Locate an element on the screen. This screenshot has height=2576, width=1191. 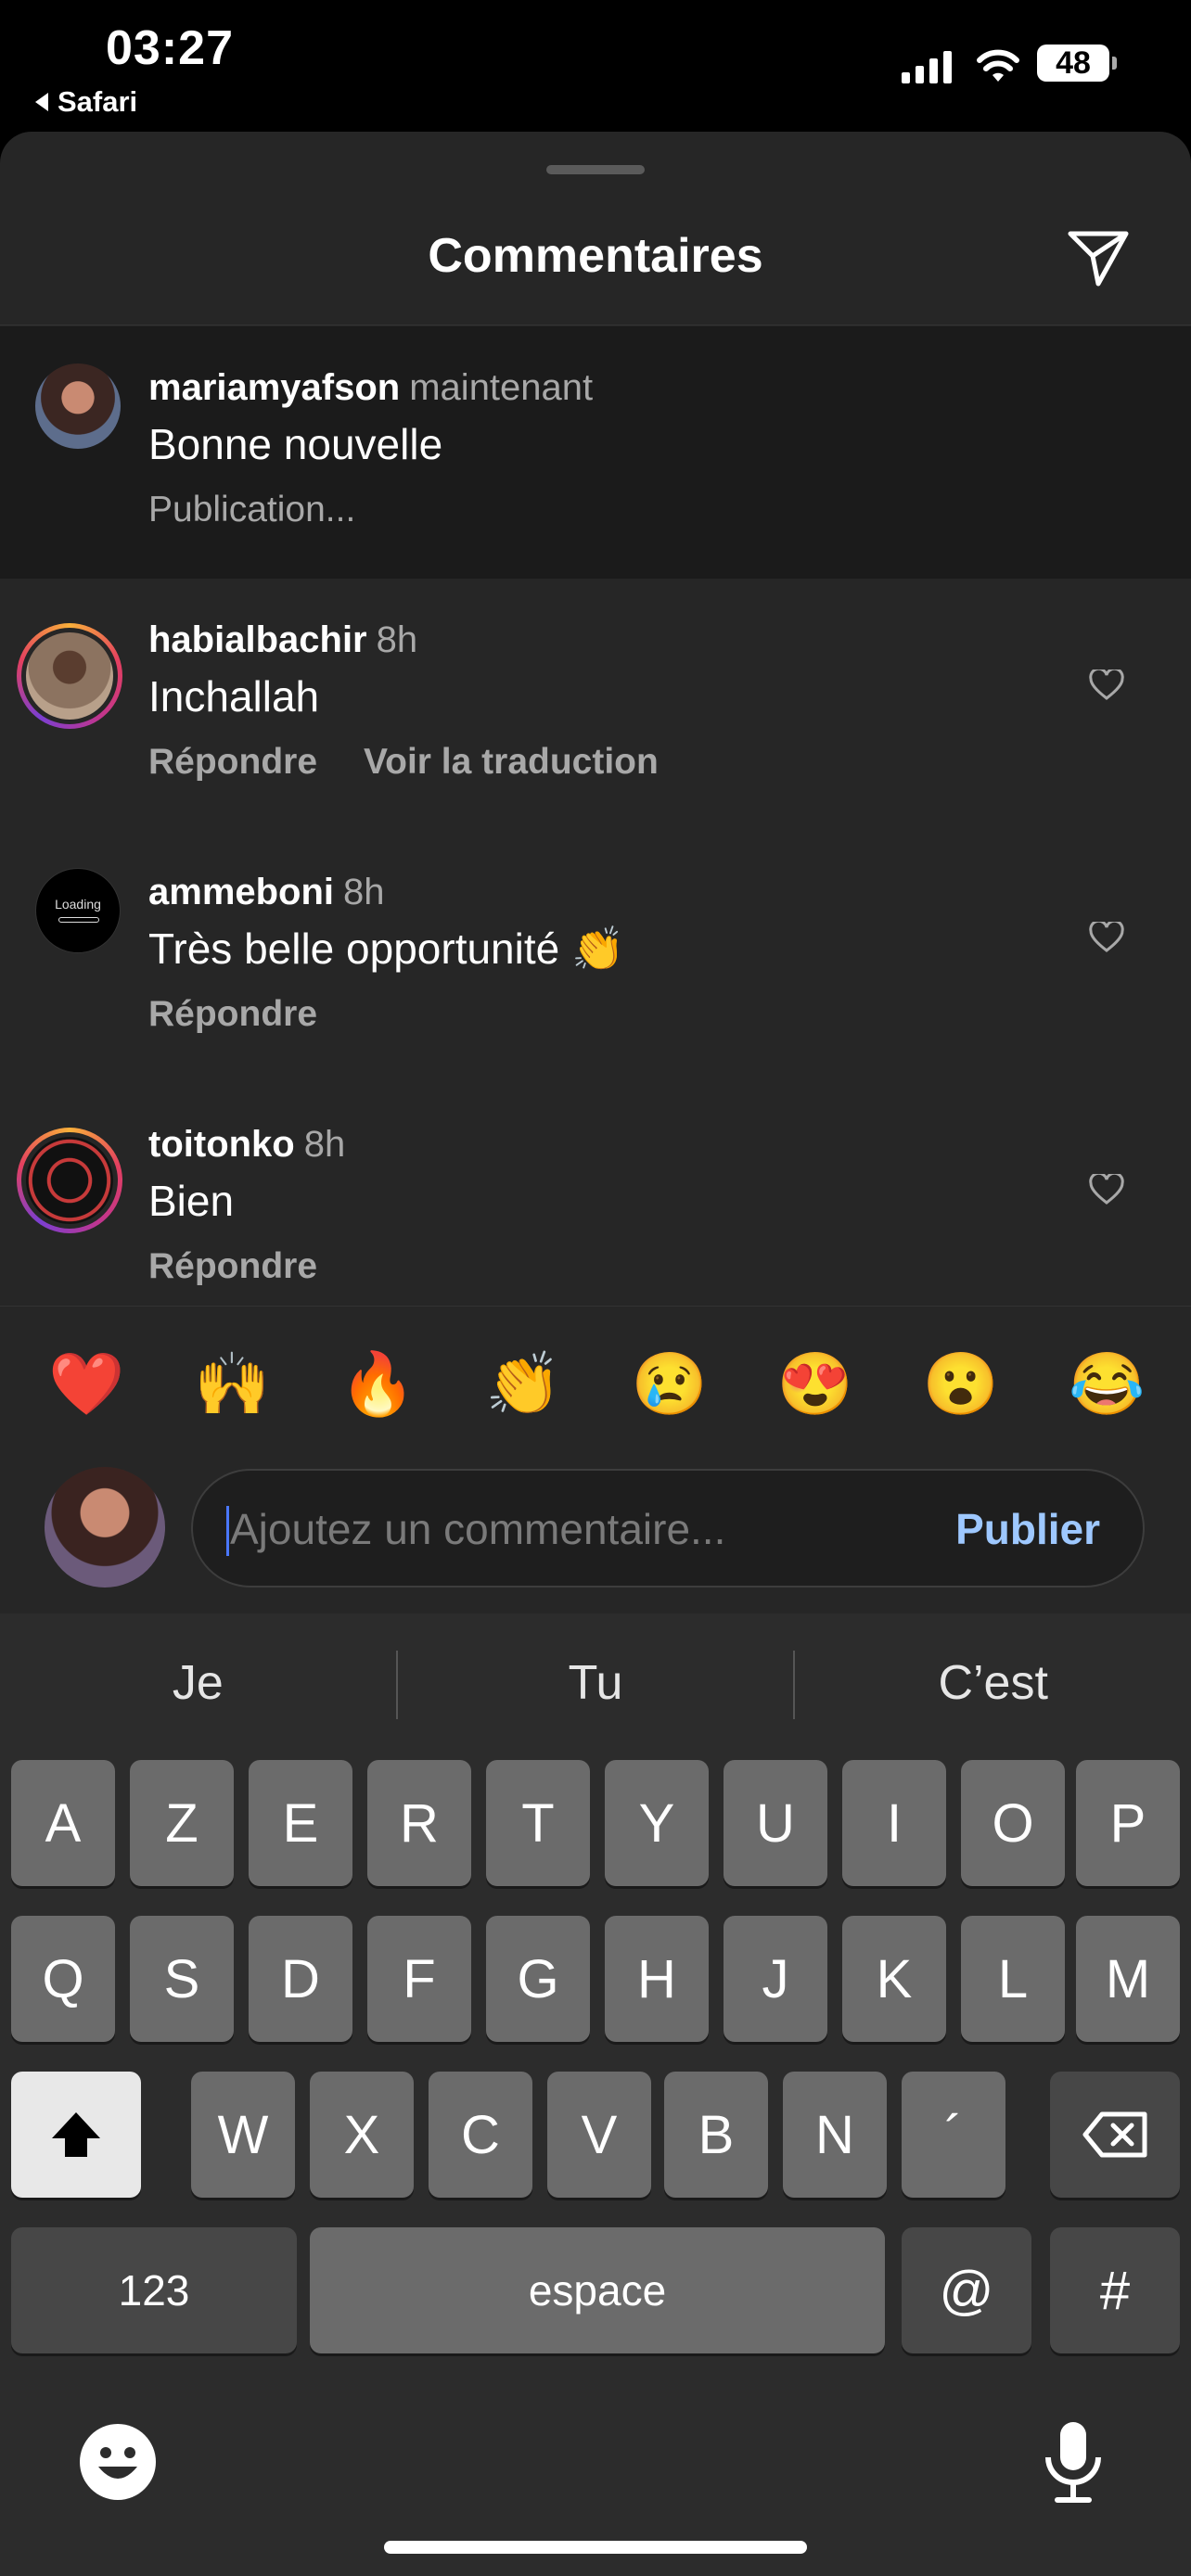
back-app-label: Safari is located at coordinates (98, 102).